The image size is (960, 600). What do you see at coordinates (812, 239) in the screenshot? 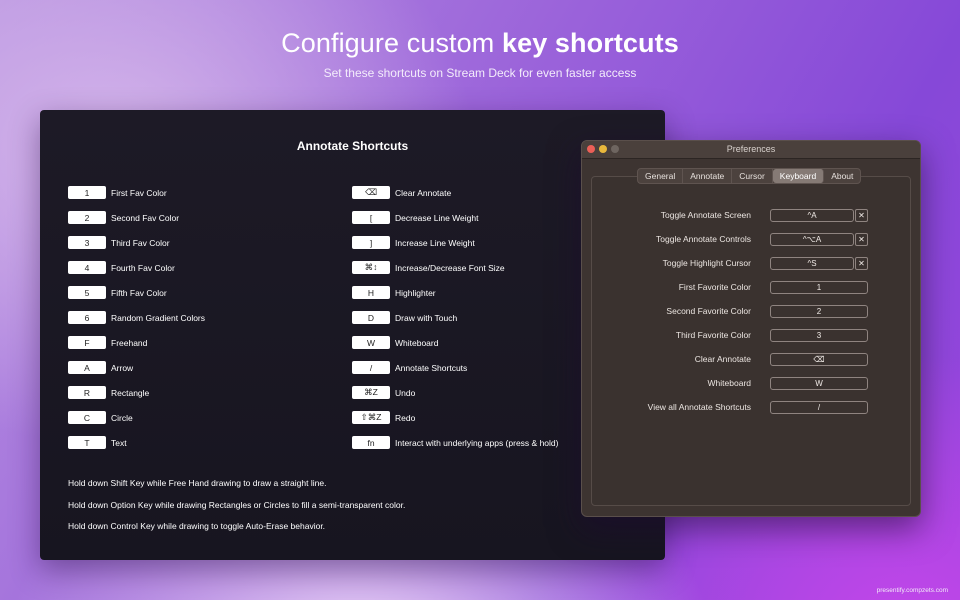
I see `shortcut-recorder-field: ^⌥A` at bounding box center [812, 239].